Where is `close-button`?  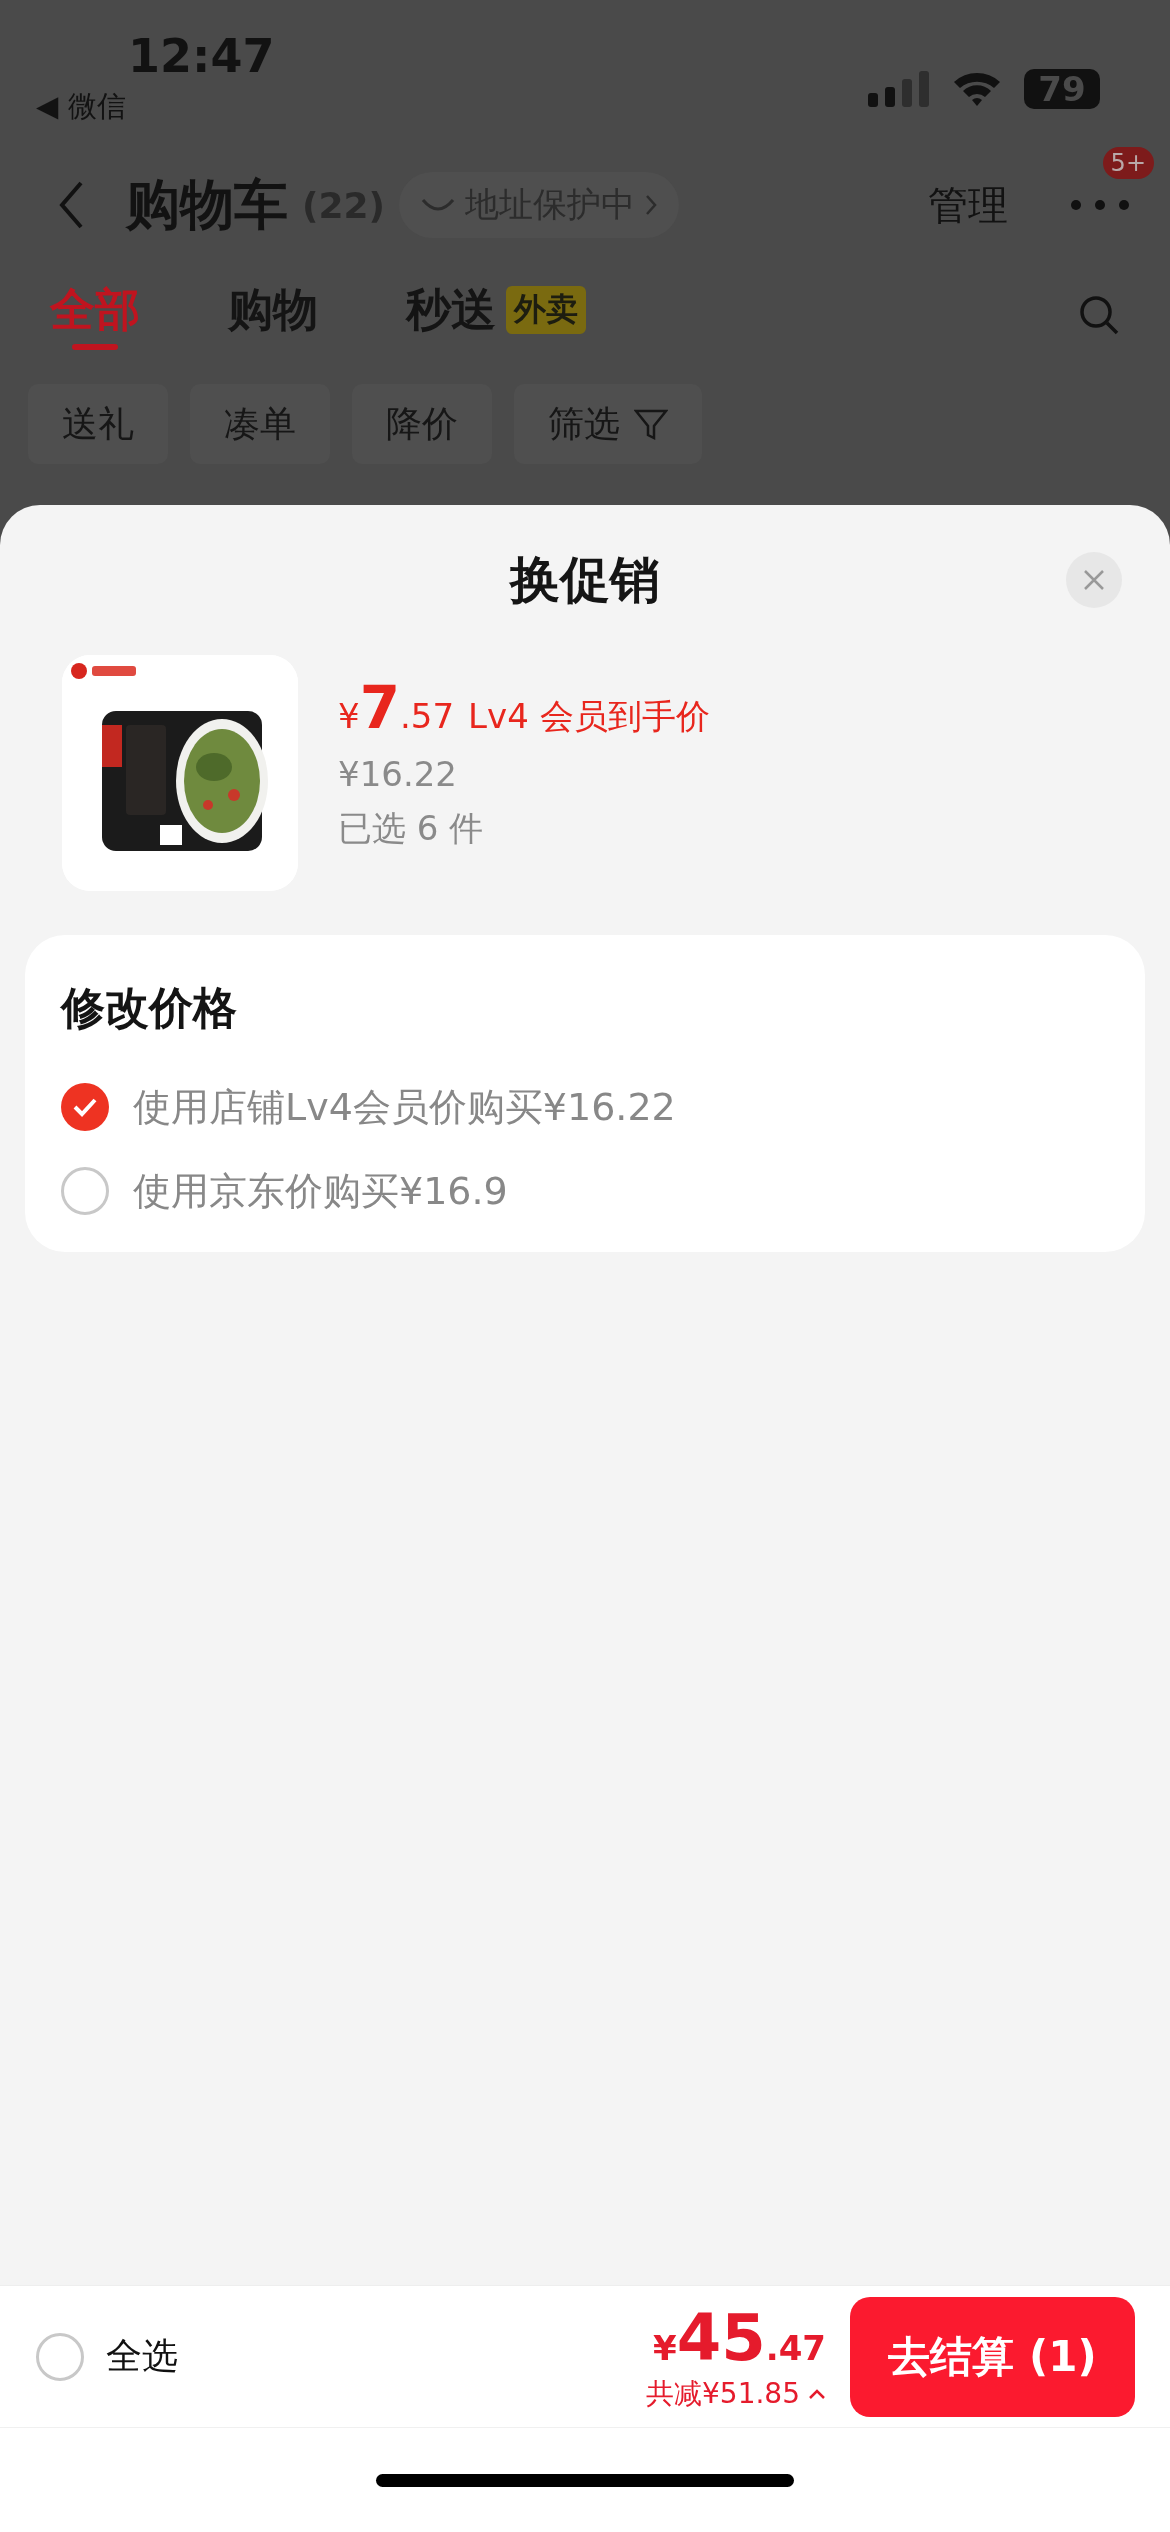
close-button is located at coordinates (1094, 580).